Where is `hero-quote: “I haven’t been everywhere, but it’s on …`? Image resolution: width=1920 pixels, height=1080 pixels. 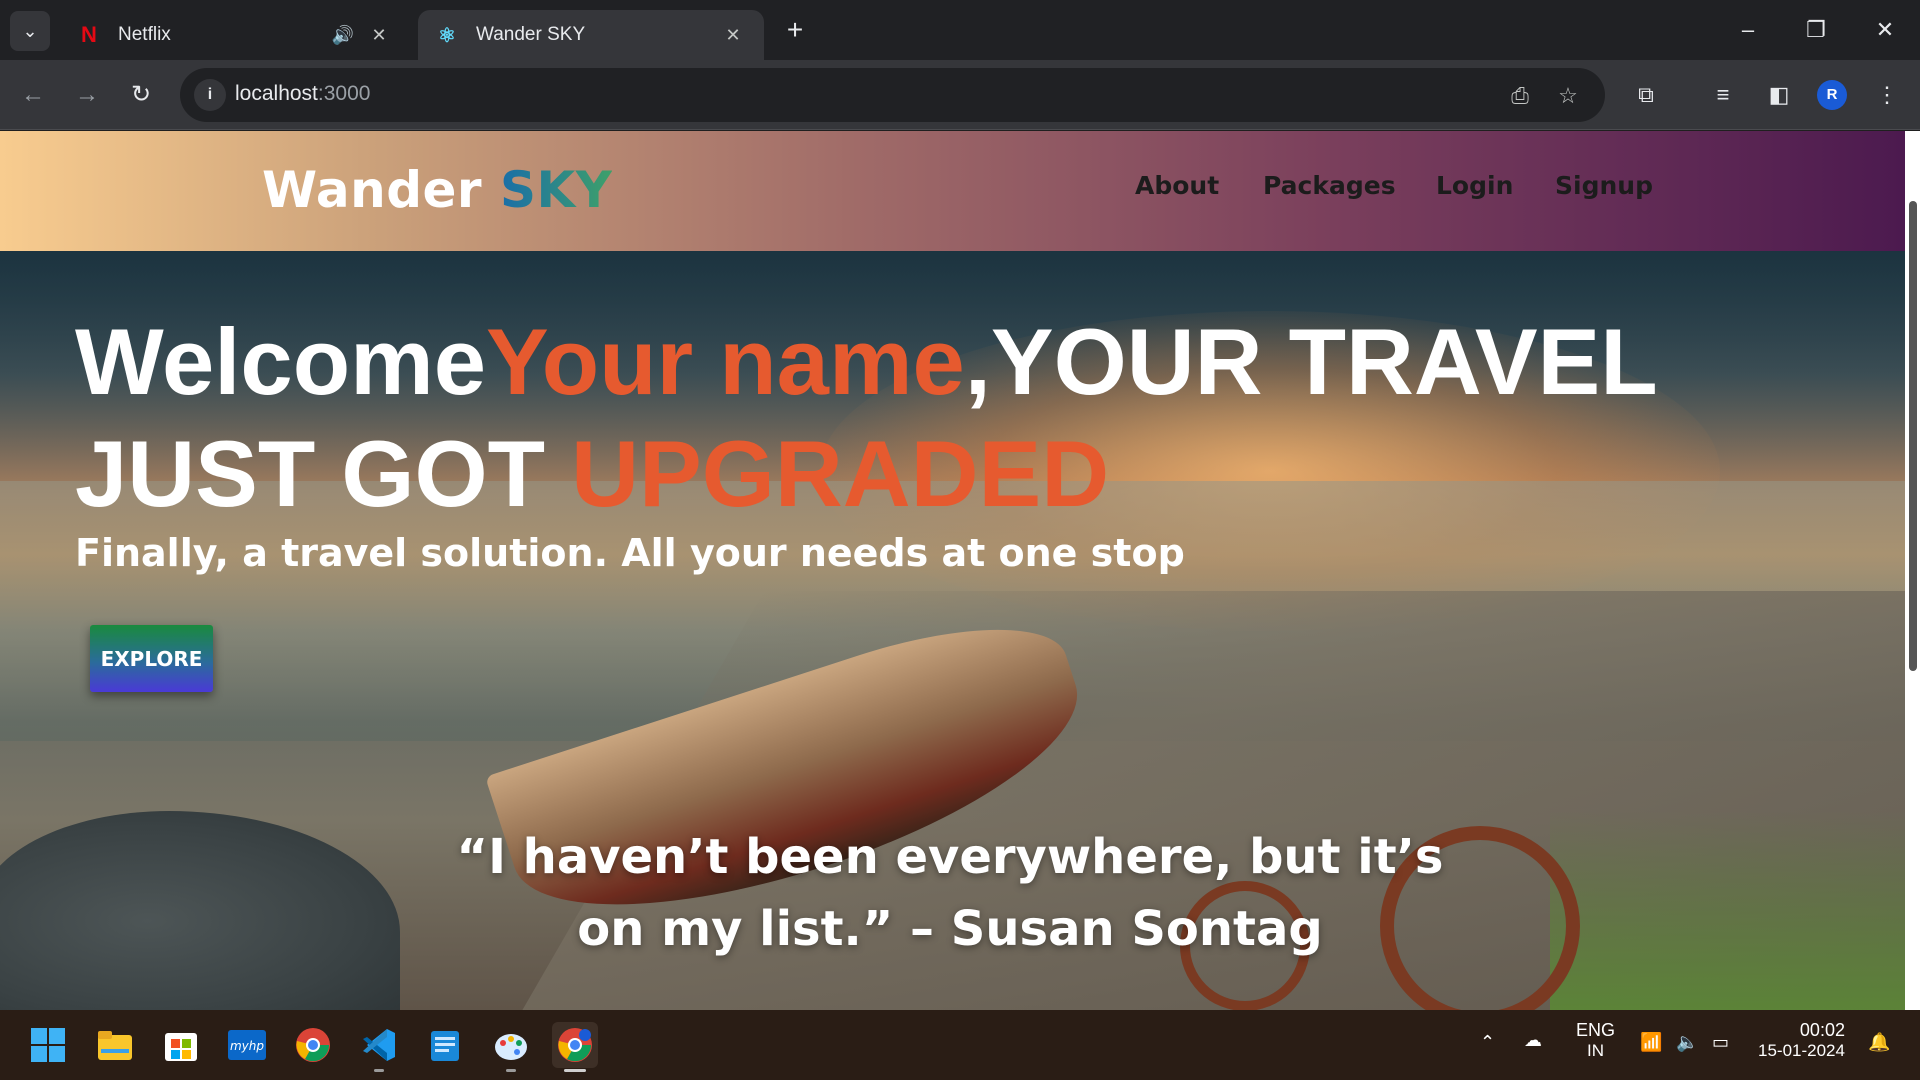
hero-quote: “I haven’t been everywhere, but it’s on … is located at coordinates (950, 893).